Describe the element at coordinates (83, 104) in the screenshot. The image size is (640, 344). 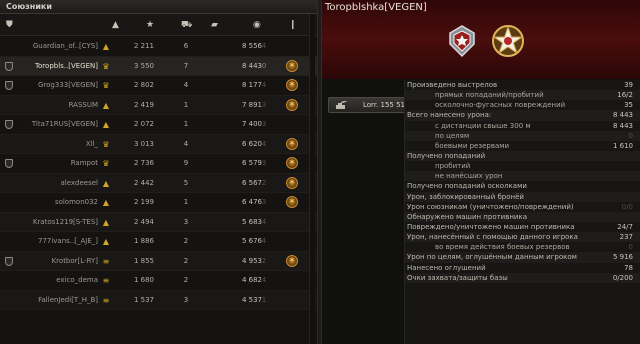
I see `player-name-cell: RASSUM` at that location.